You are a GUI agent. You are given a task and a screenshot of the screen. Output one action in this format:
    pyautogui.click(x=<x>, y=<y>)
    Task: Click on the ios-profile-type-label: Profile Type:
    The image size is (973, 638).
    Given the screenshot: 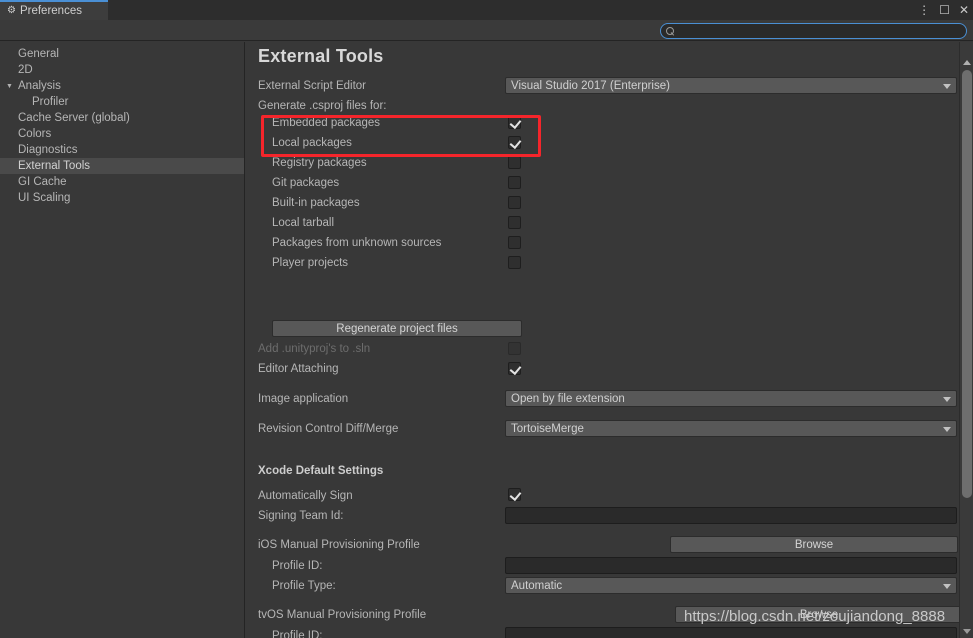 What is the action you would take?
    pyautogui.click(x=304, y=586)
    